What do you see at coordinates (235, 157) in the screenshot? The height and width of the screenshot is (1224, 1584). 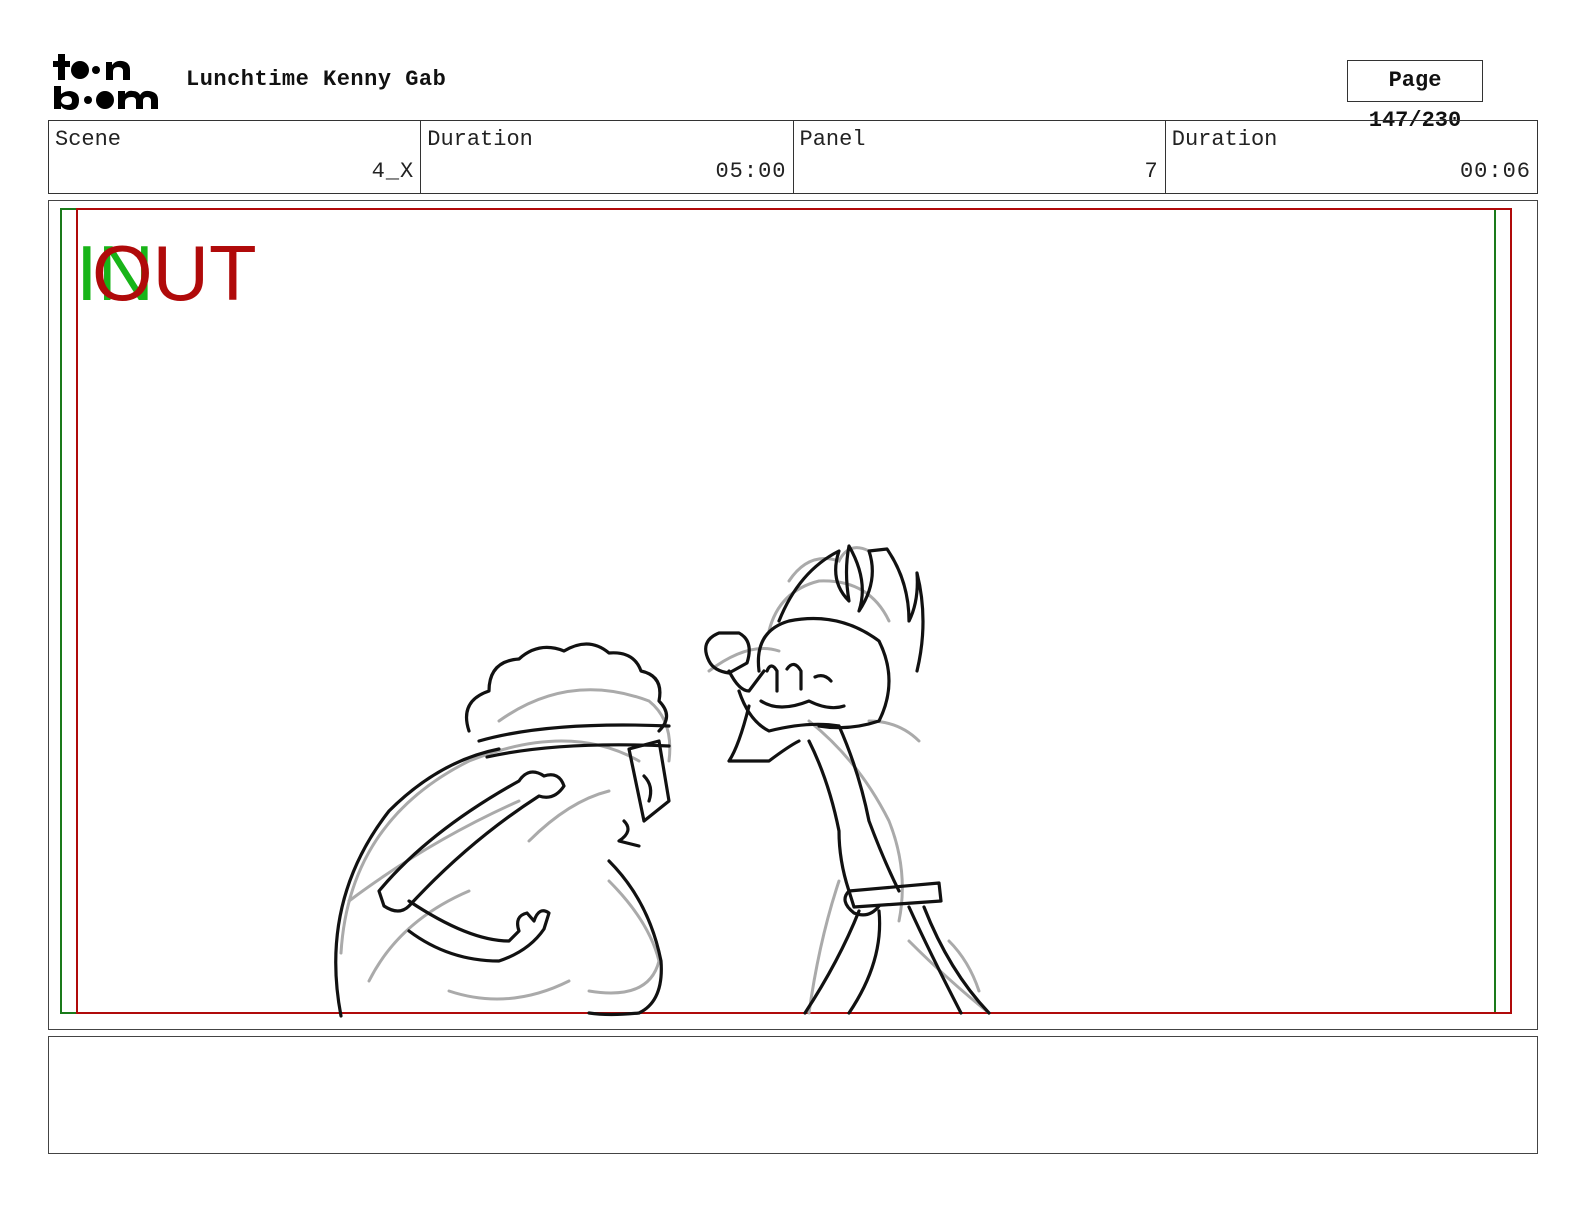 I see `scene-cell: Scene 4_X` at bounding box center [235, 157].